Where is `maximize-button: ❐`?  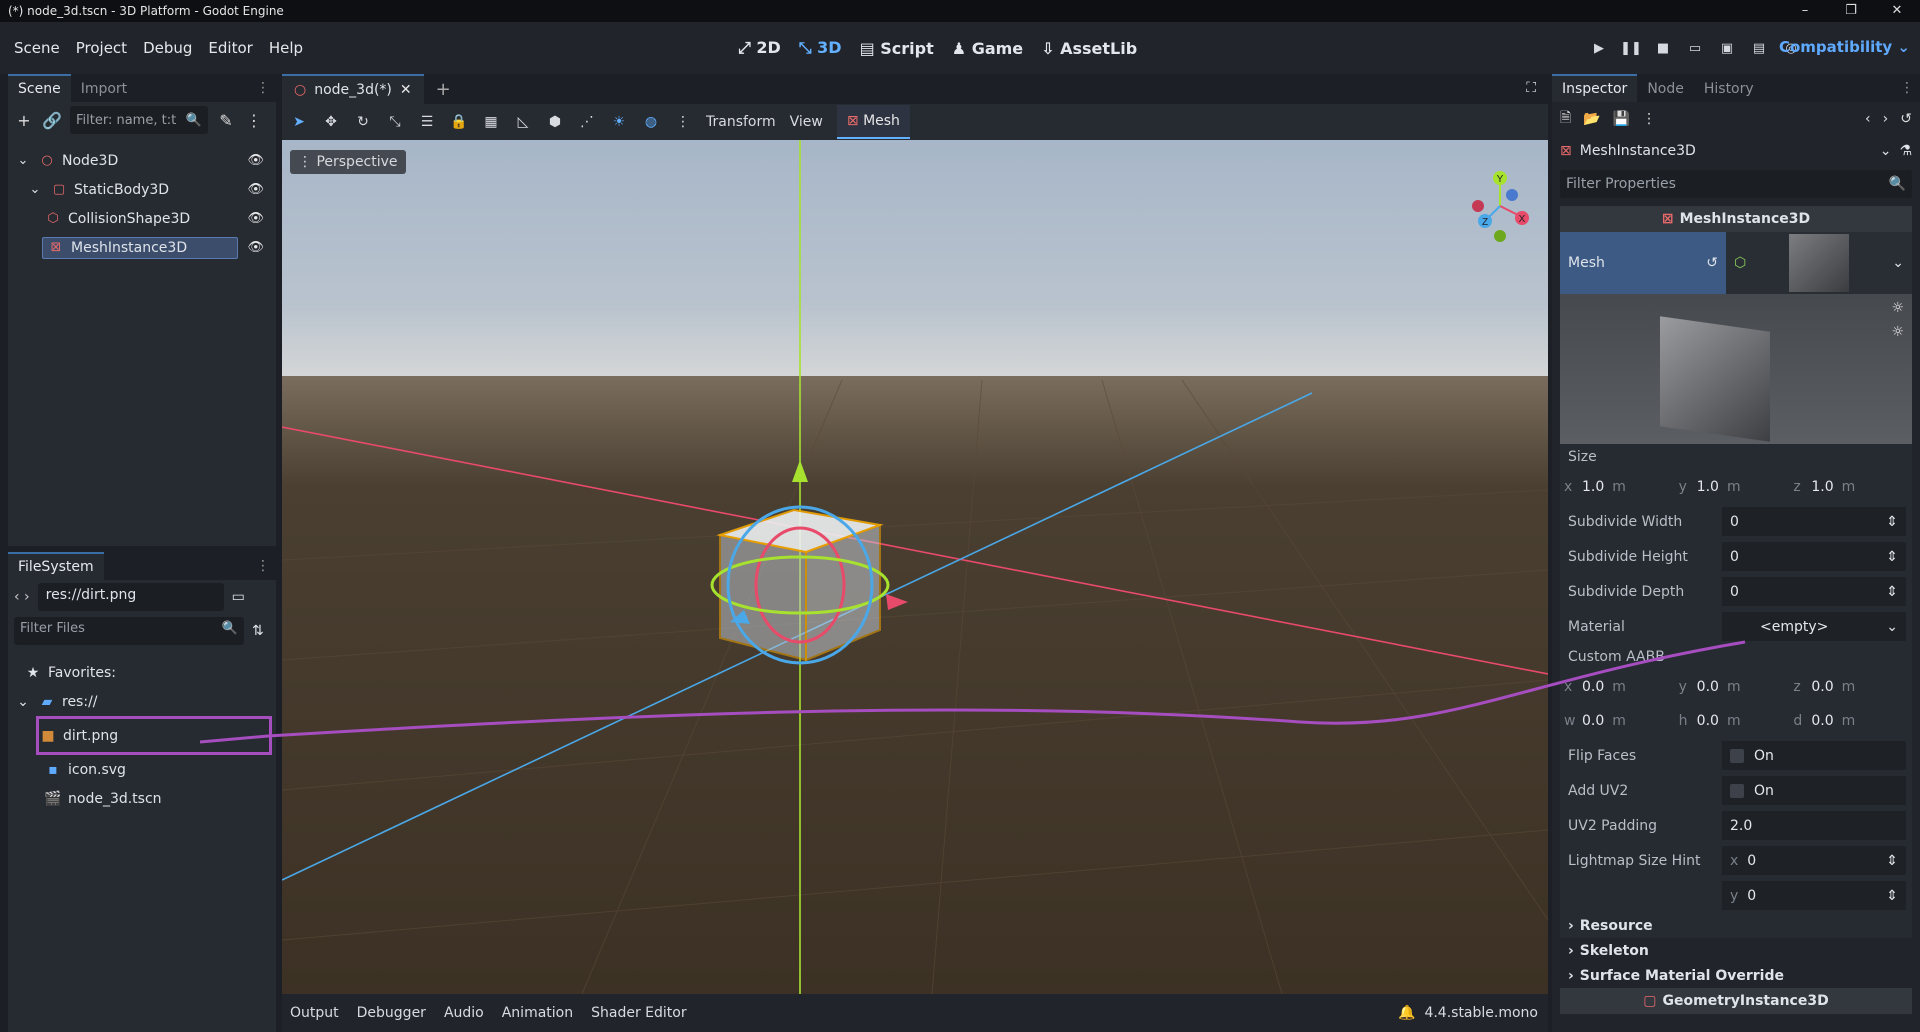
maximize-button: ❐ is located at coordinates (1851, 11).